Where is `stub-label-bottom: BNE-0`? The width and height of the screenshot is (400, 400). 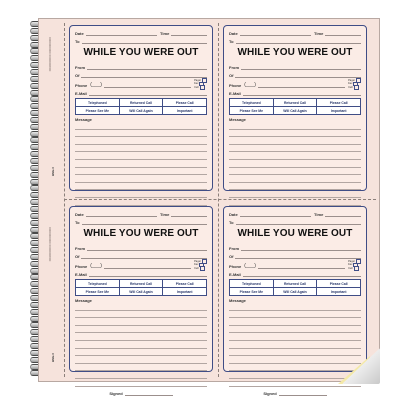
stub-label-bottom: BNE-0 is located at coordinates (53, 358).